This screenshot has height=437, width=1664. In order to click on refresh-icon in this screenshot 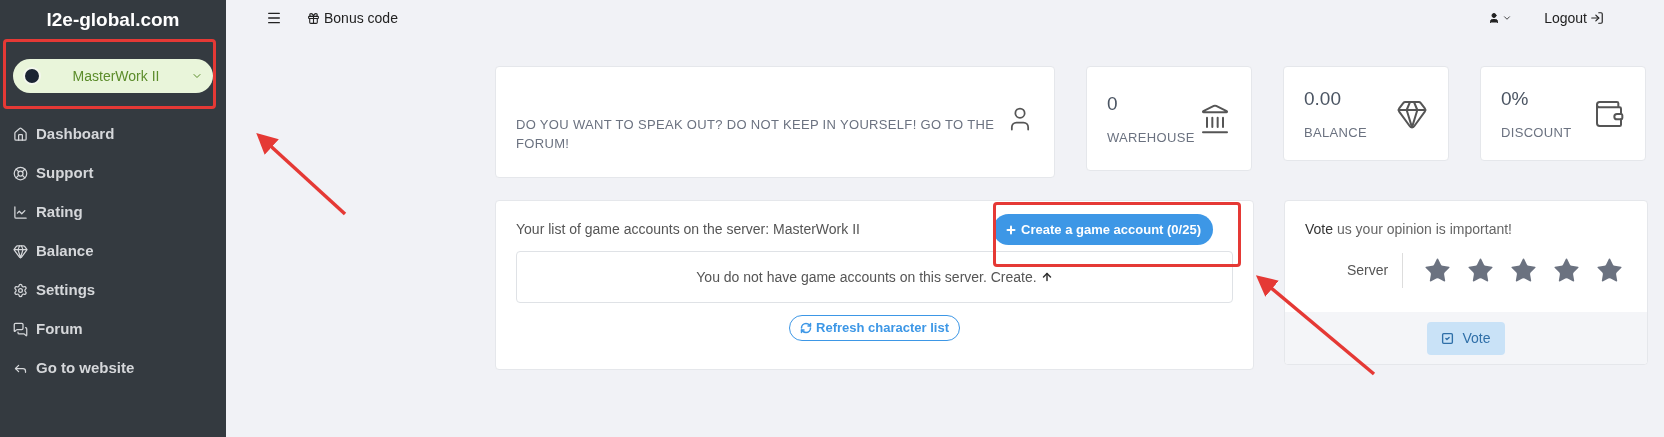, I will do `click(806, 328)`.